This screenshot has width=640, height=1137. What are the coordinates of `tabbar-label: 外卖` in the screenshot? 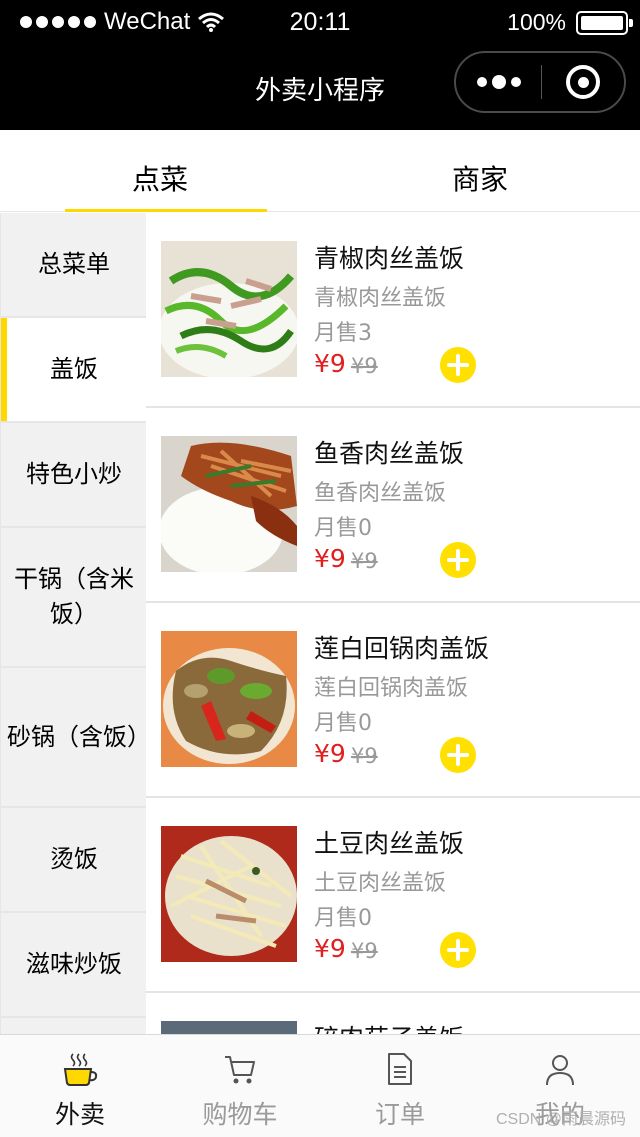 It's located at (79, 1114).